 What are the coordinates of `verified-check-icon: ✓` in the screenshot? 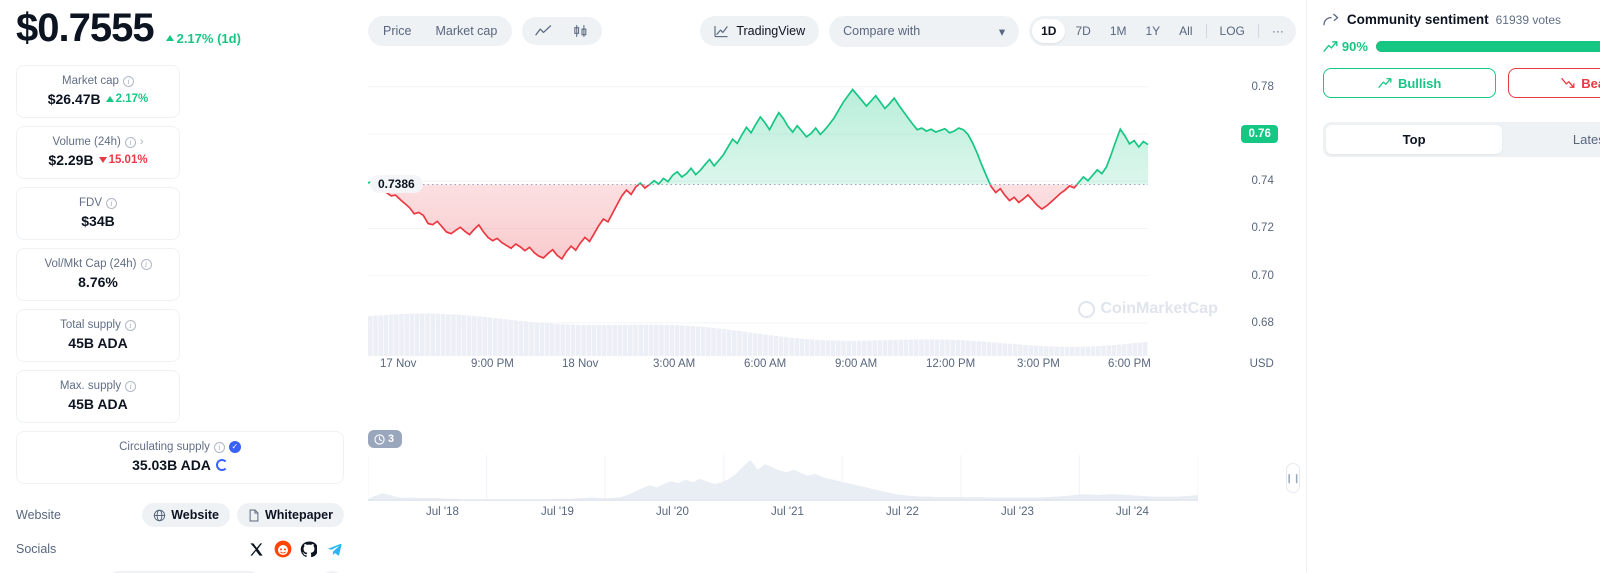 It's located at (234, 447).